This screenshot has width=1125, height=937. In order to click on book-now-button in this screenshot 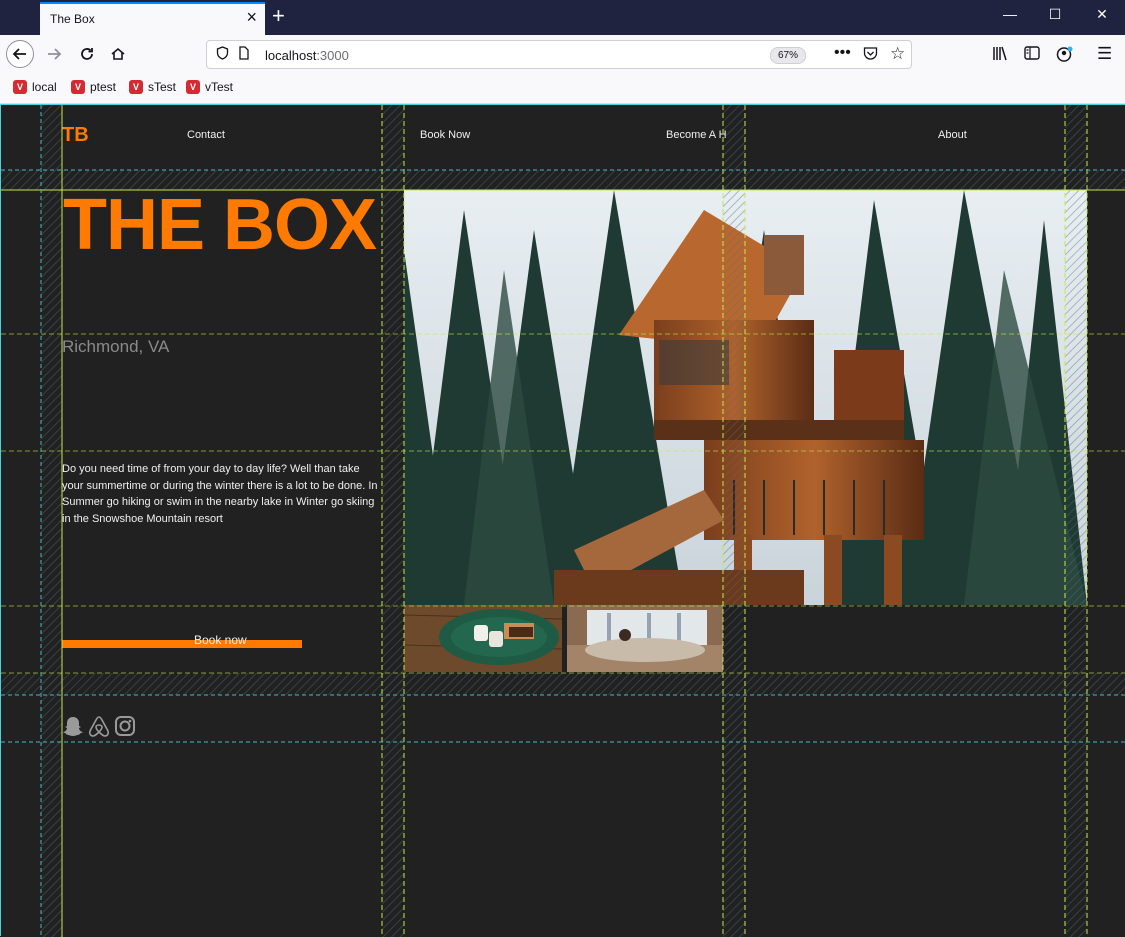, I will do `click(182, 644)`.